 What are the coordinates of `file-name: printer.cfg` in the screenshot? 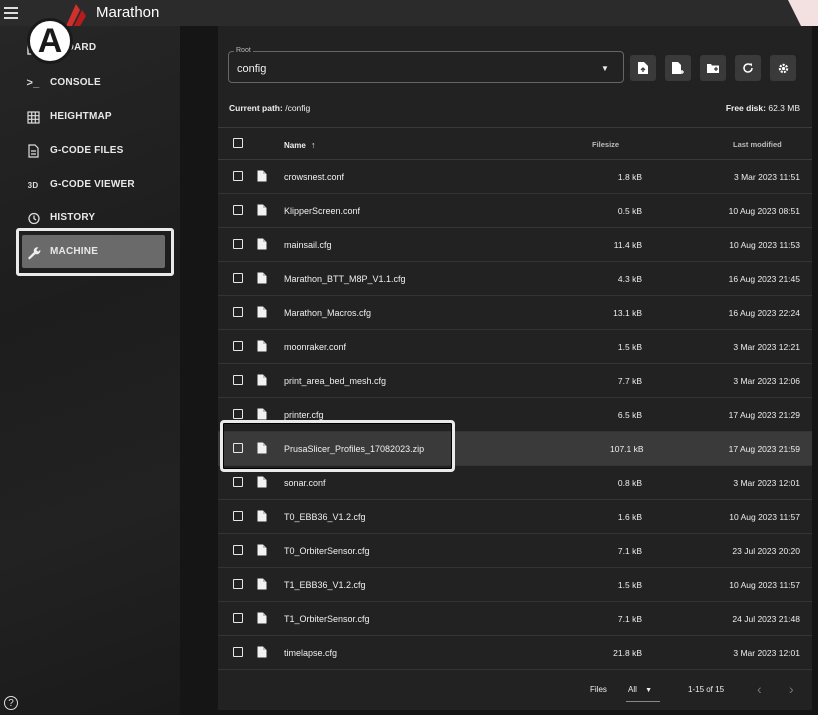 It's located at (304, 415).